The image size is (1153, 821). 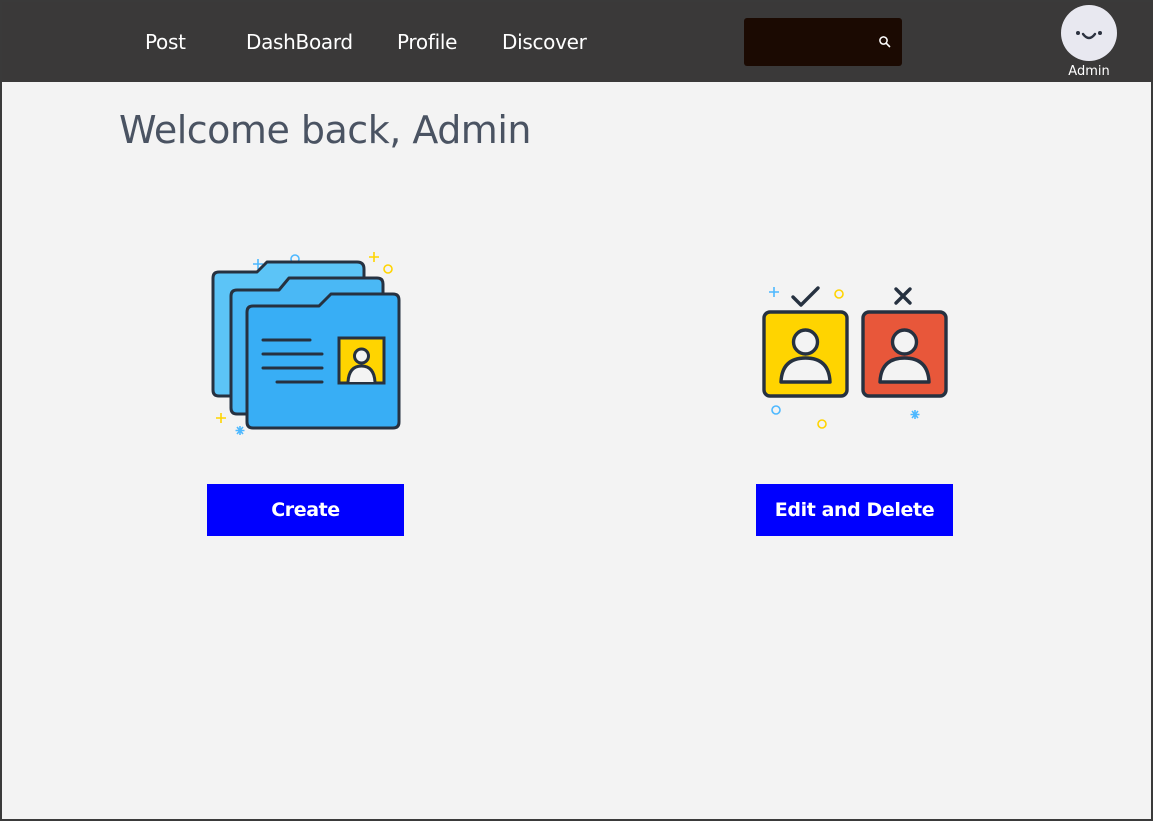 I want to click on nav-link-profile: Profile, so click(x=427, y=42).